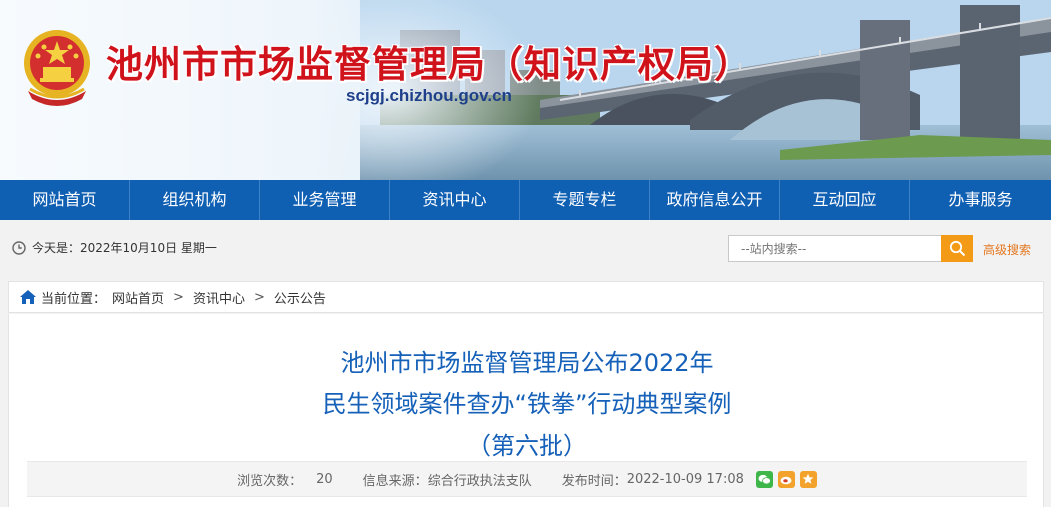 The image size is (1051, 507). I want to click on date-search-bar: 今天是：2022年10月10日 星期一 高级搜索, so click(525, 247).